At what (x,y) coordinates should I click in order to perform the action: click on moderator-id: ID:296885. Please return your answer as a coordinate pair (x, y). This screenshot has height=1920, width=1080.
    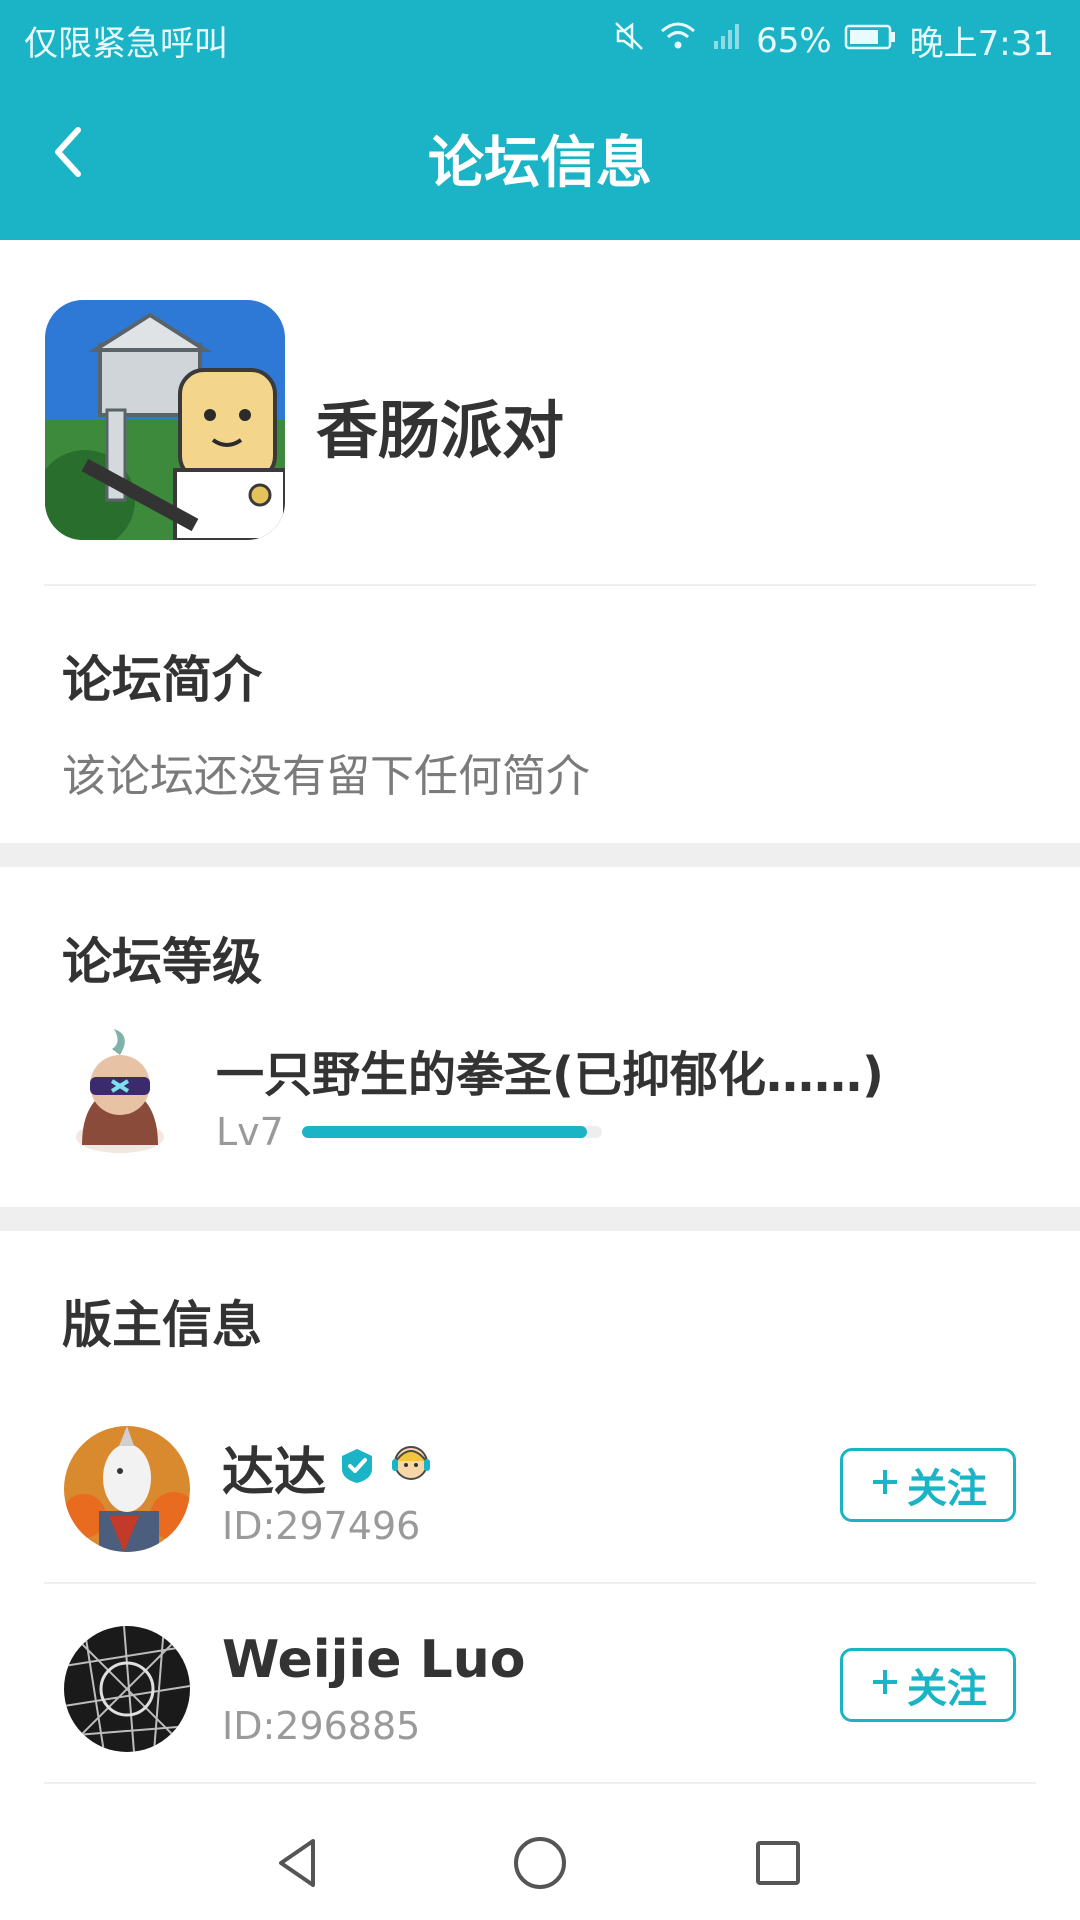
    Looking at the image, I should click on (321, 1726).